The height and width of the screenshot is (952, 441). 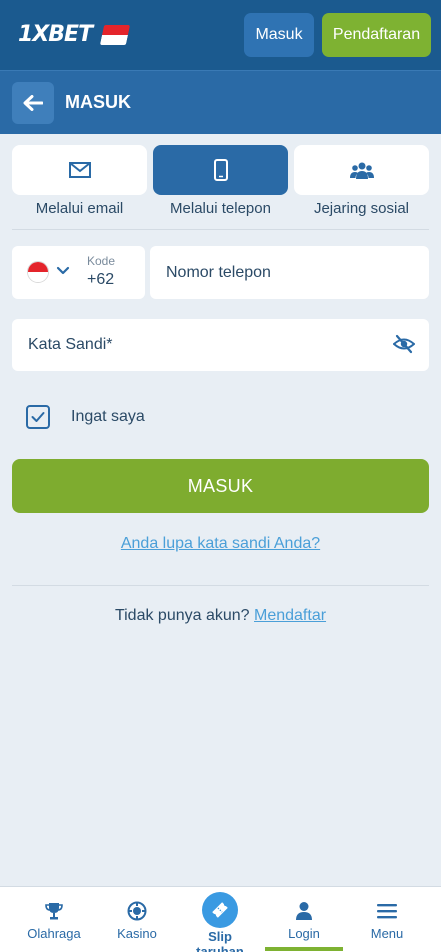 I want to click on phone-placeholder: Nomor telepon, so click(x=218, y=272).